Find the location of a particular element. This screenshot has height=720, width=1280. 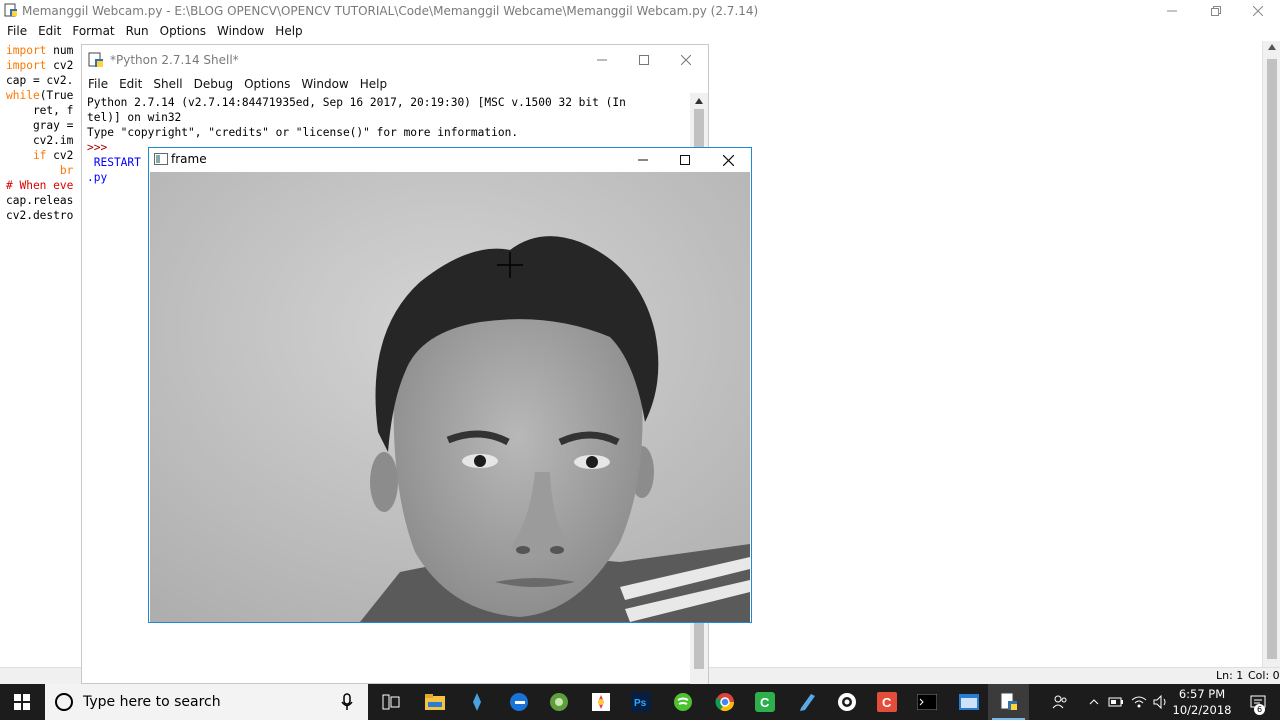

code-line: br is located at coordinates (44, 170).